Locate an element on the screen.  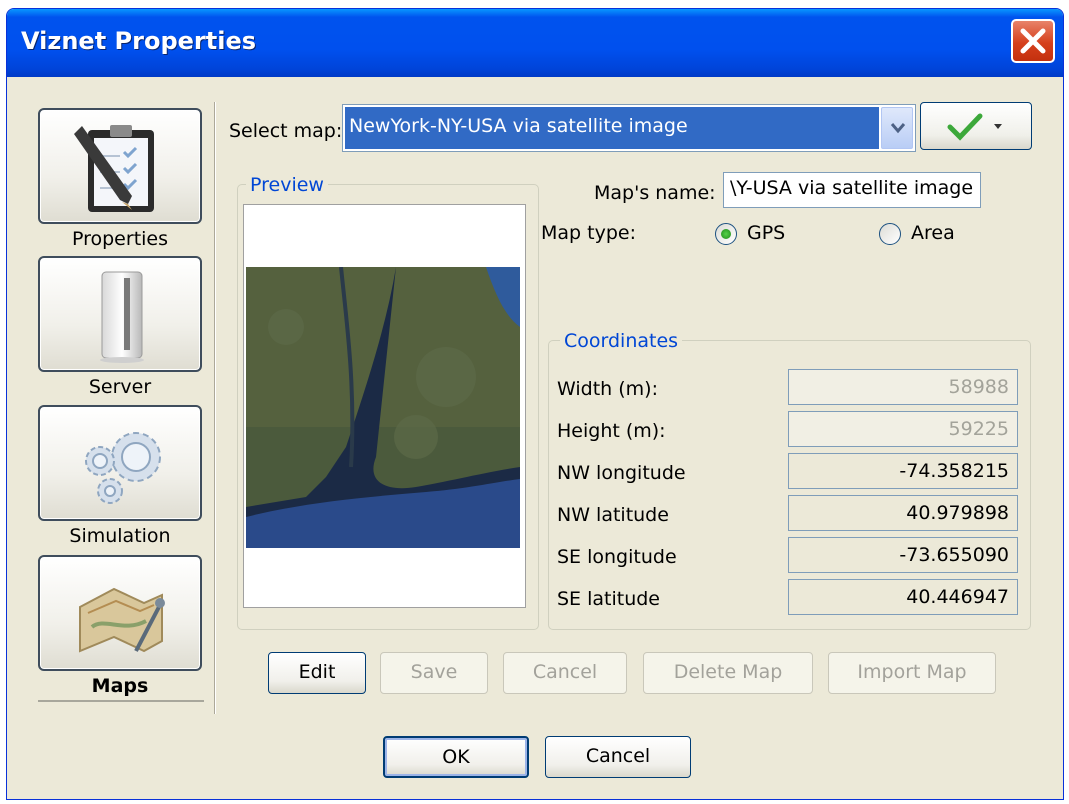
sidebar-item-label: Properties is located at coordinates (120, 239).